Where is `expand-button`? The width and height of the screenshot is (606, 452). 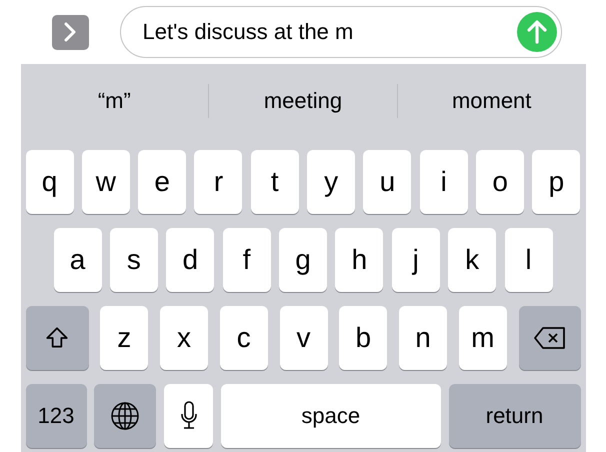
expand-button is located at coordinates (70, 32).